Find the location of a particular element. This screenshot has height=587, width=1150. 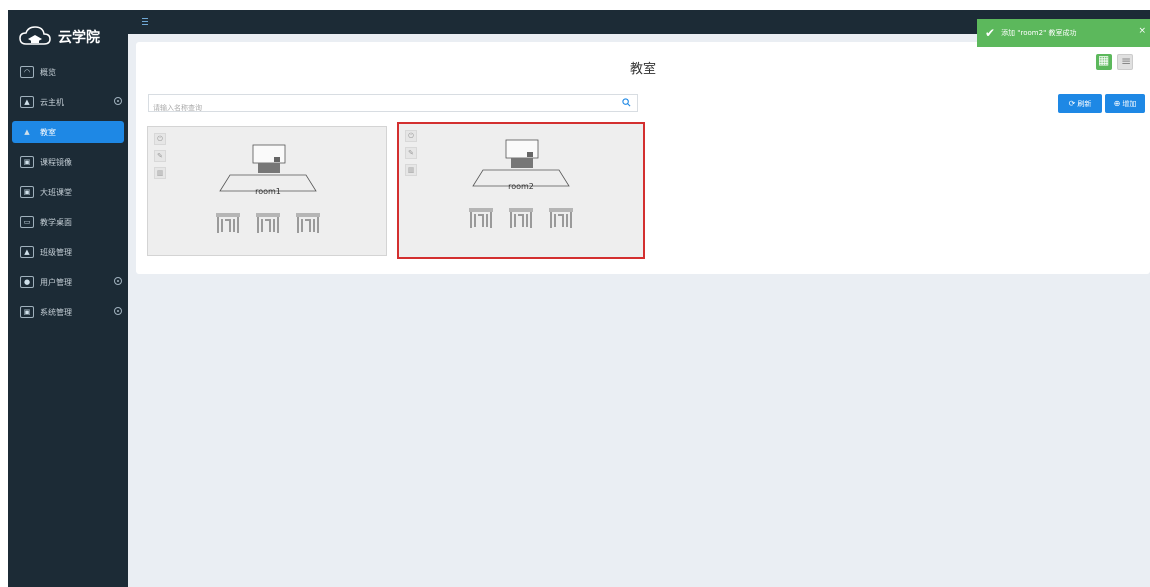

sidebar-item-label: 教学桌面 is located at coordinates (56, 222).